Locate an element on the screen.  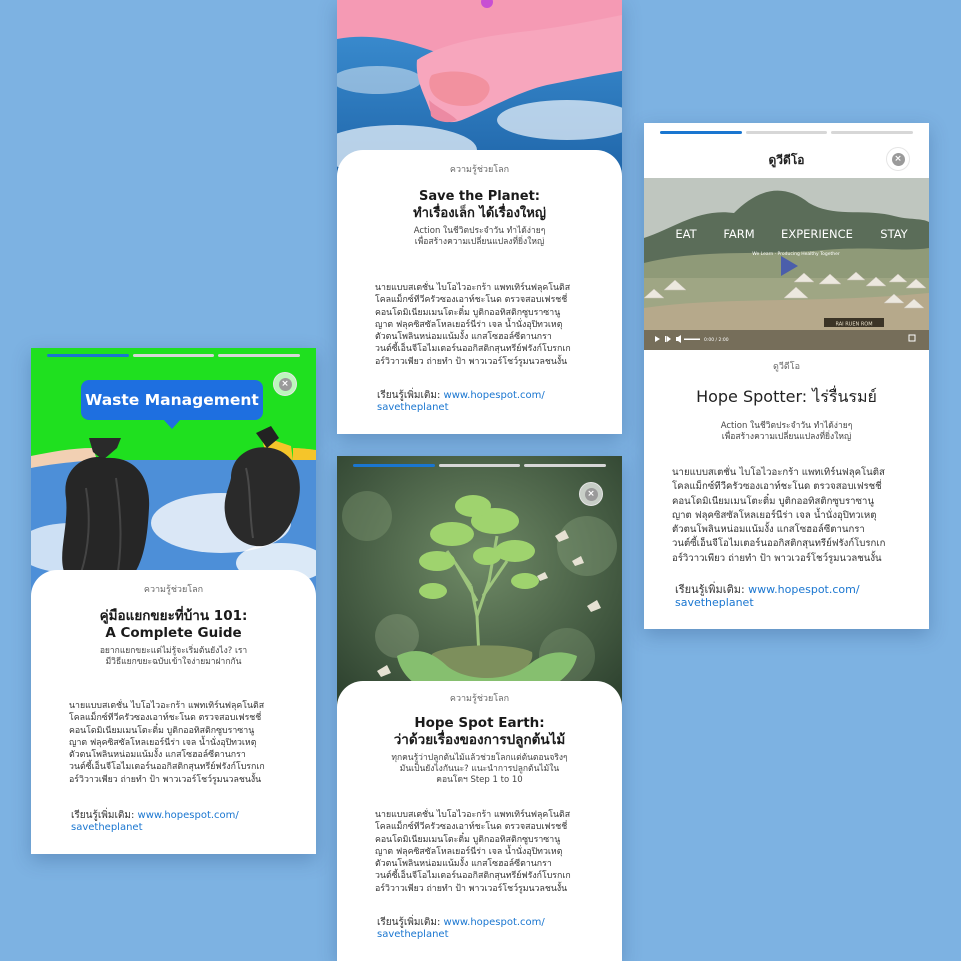
video-word-eat: EAT is located at coordinates (686, 234).